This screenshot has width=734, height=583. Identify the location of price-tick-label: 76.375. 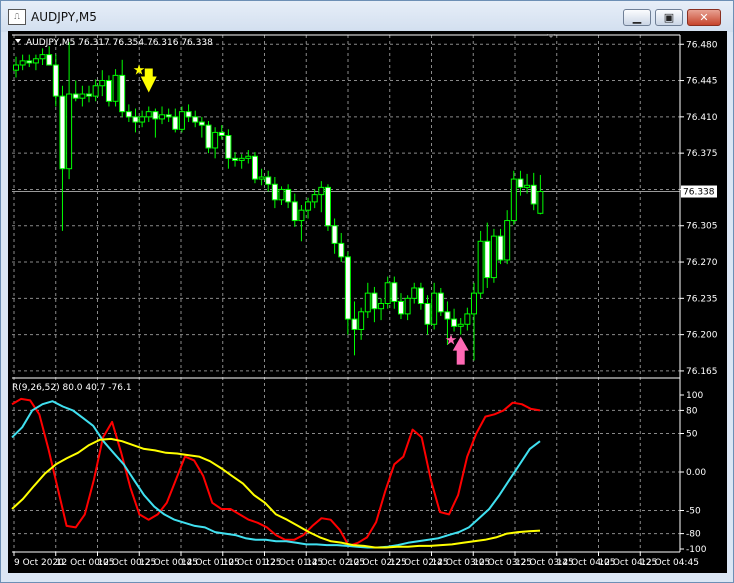
(702, 154).